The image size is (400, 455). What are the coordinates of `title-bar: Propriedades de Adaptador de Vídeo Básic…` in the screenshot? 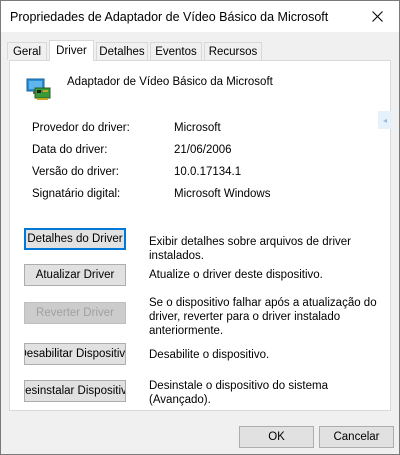 It's located at (200, 16).